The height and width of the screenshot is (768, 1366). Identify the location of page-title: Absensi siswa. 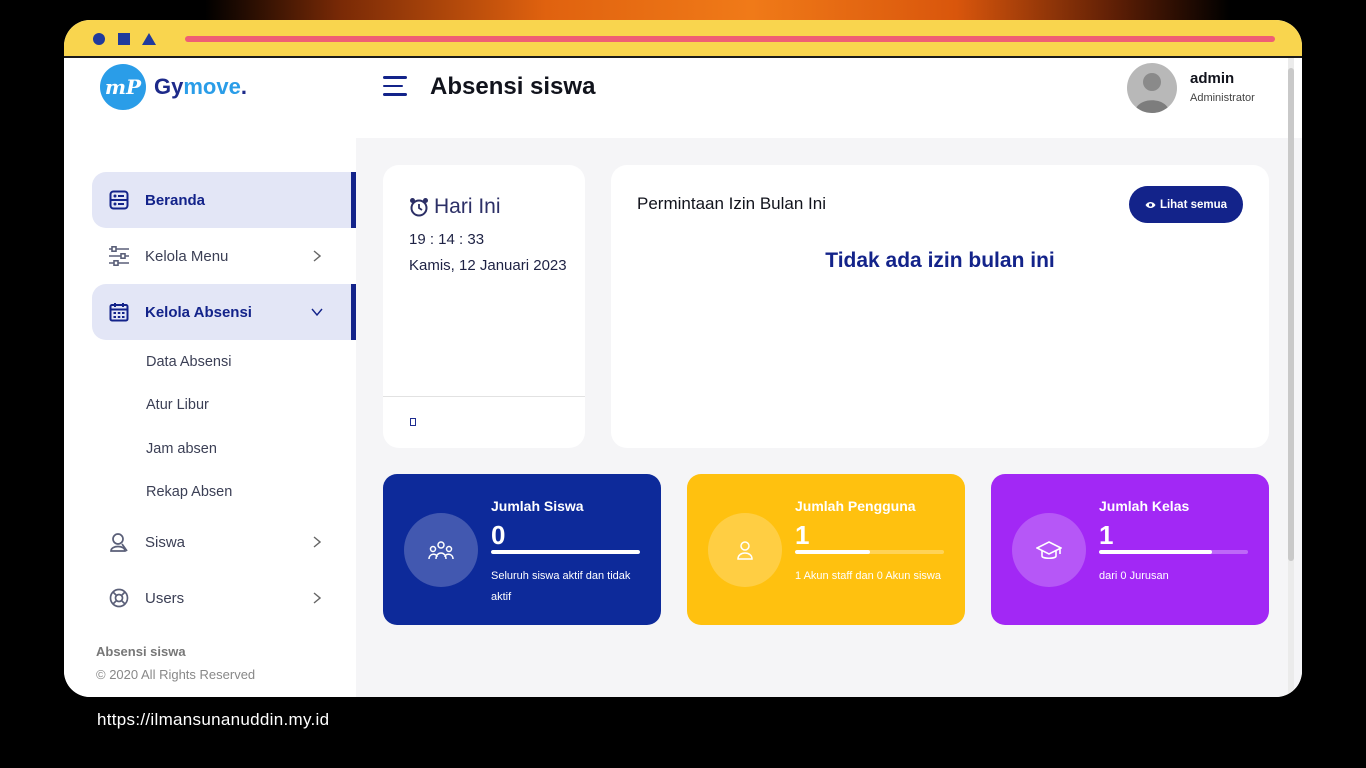
(513, 86).